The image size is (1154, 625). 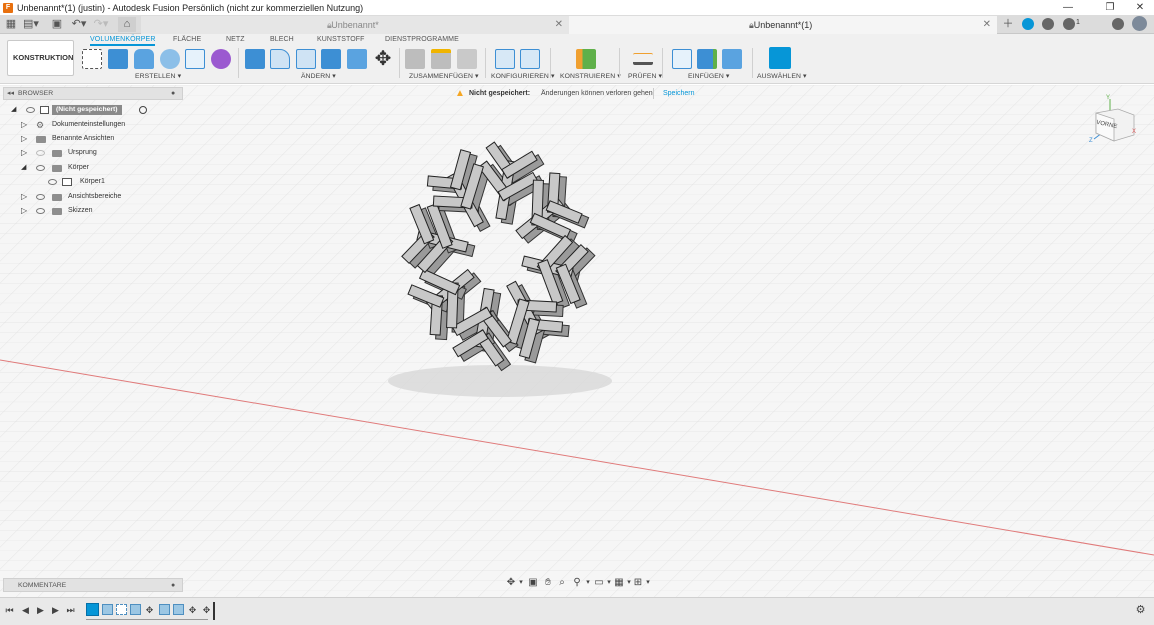 What do you see at coordinates (127, 24) in the screenshot?
I see `home-icon: ⌂` at bounding box center [127, 24].